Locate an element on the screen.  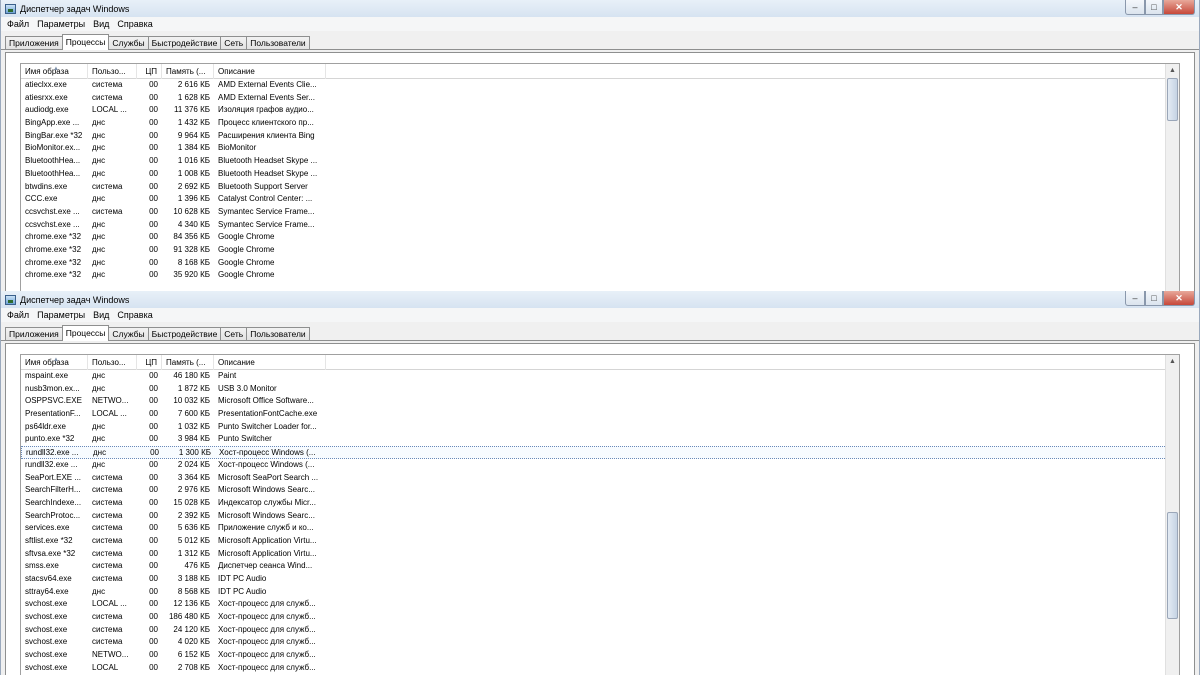
row-image-name: audiodg.exe is located at coordinates (47, 110).